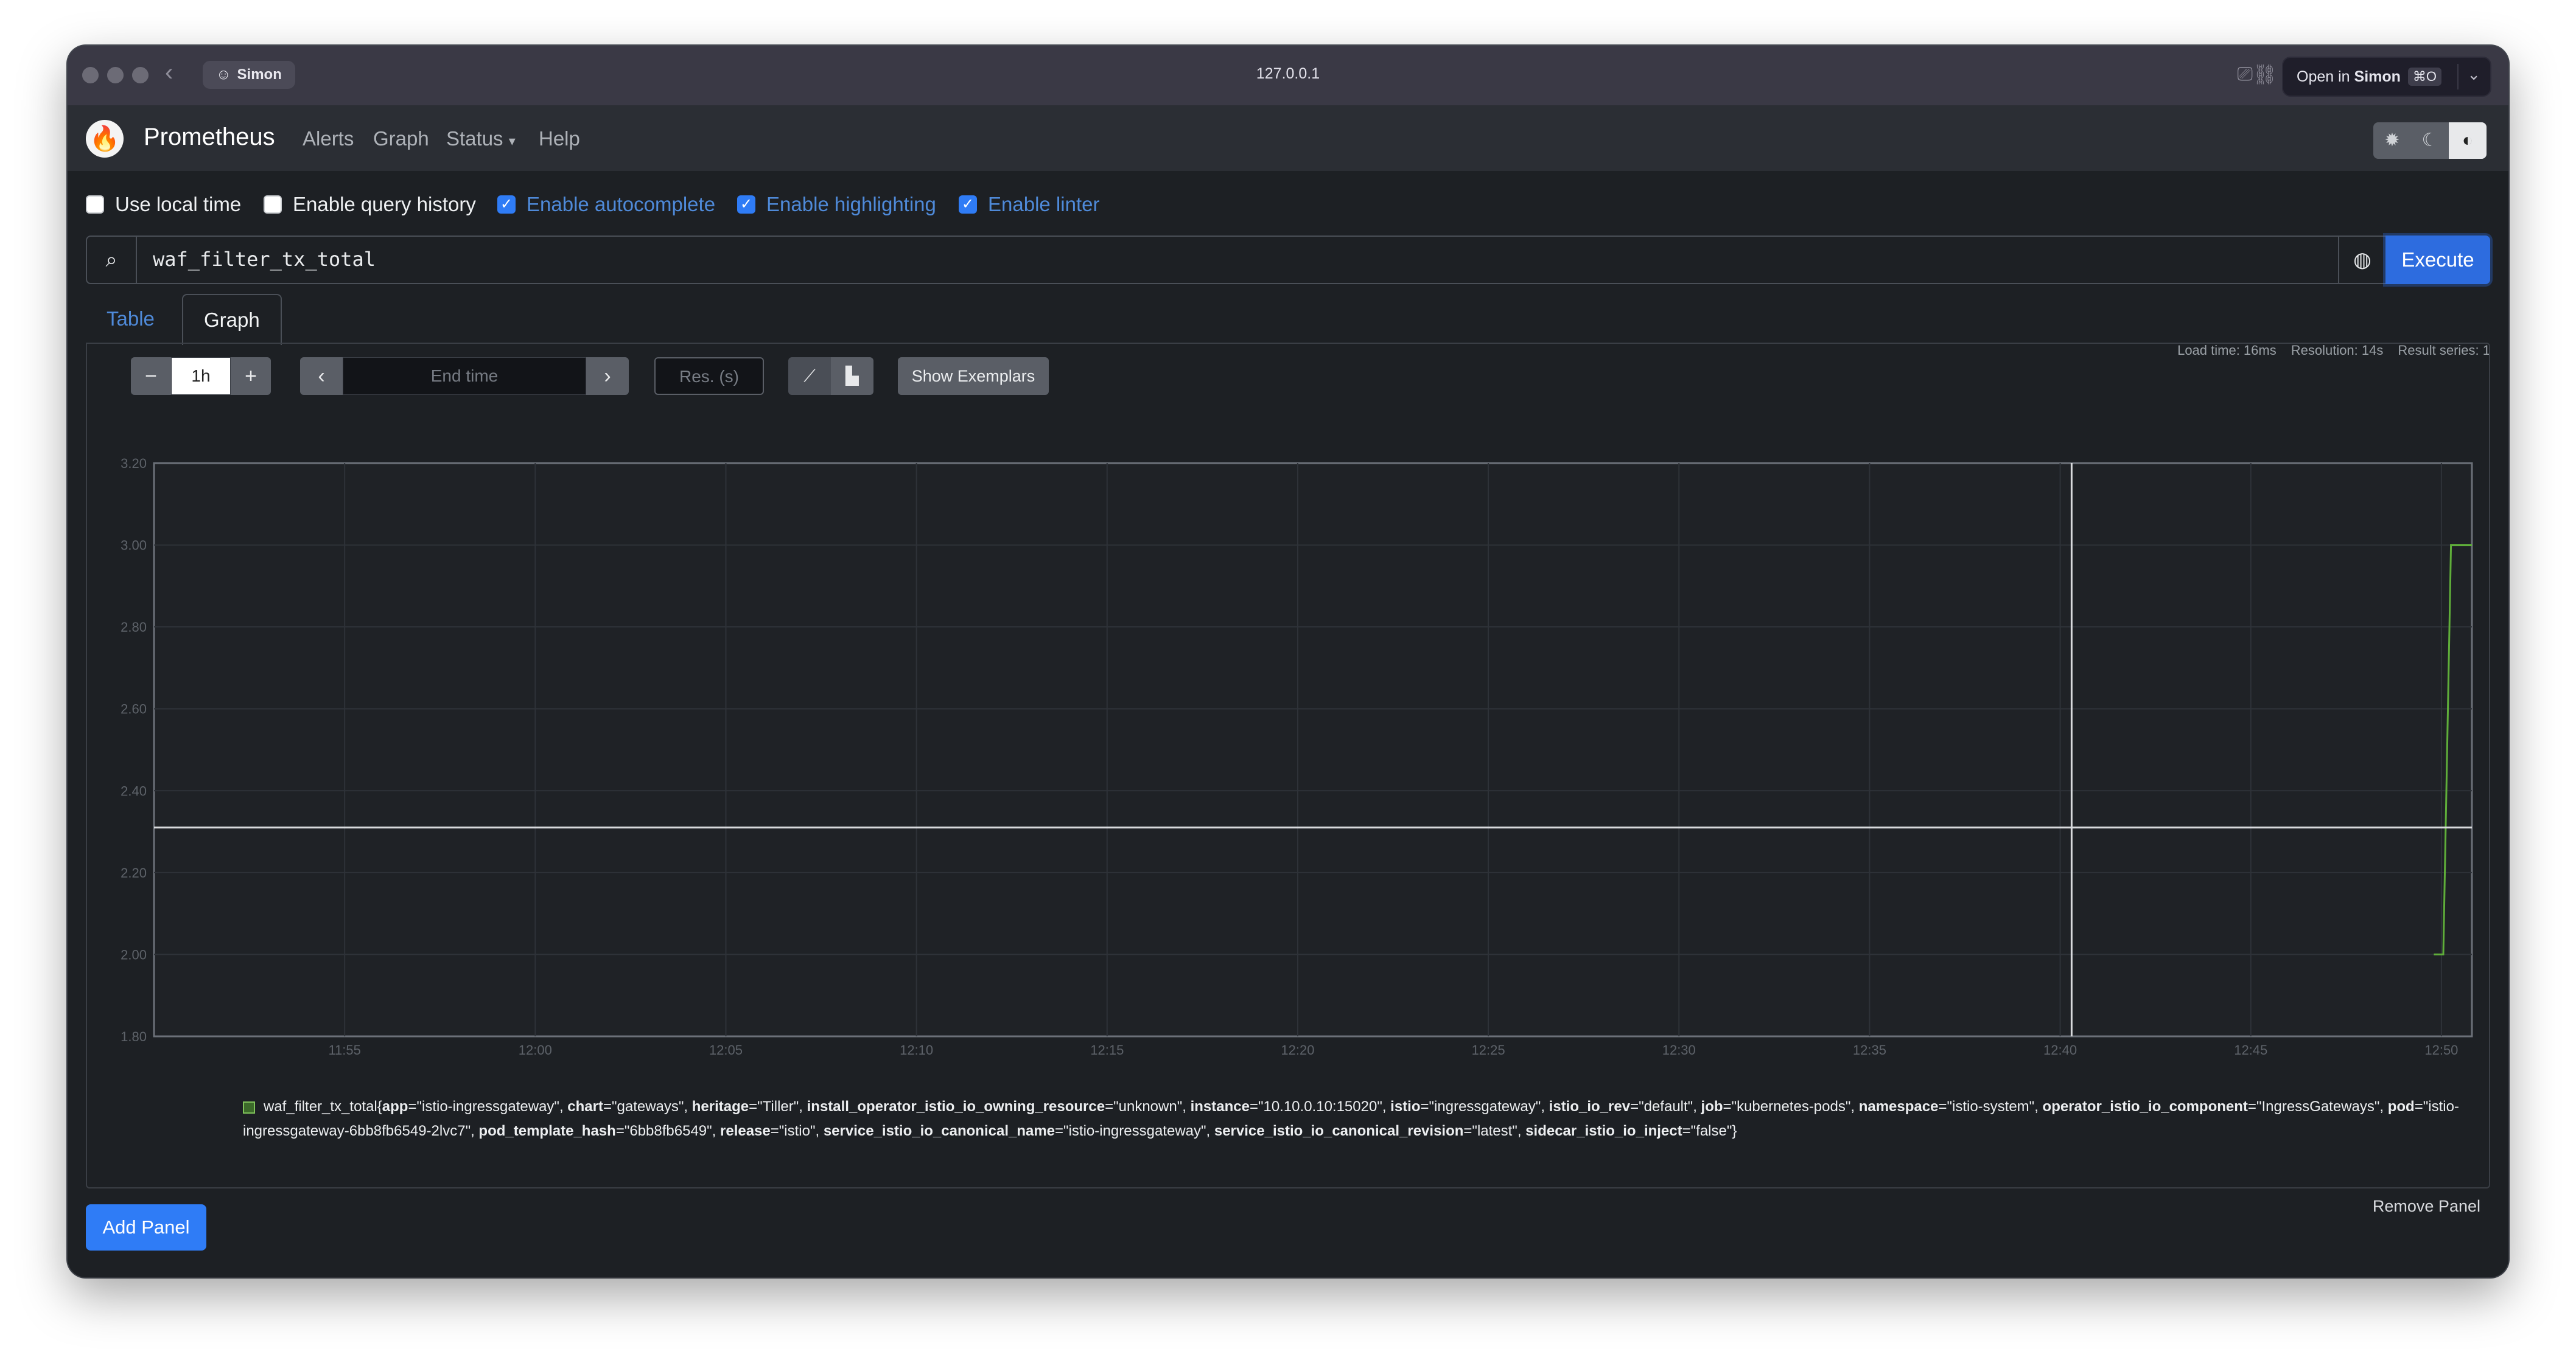 The height and width of the screenshot is (1368, 2576). Describe the element at coordinates (264, 259) in the screenshot. I see `expression-input: waf_filter_tx_total` at that location.